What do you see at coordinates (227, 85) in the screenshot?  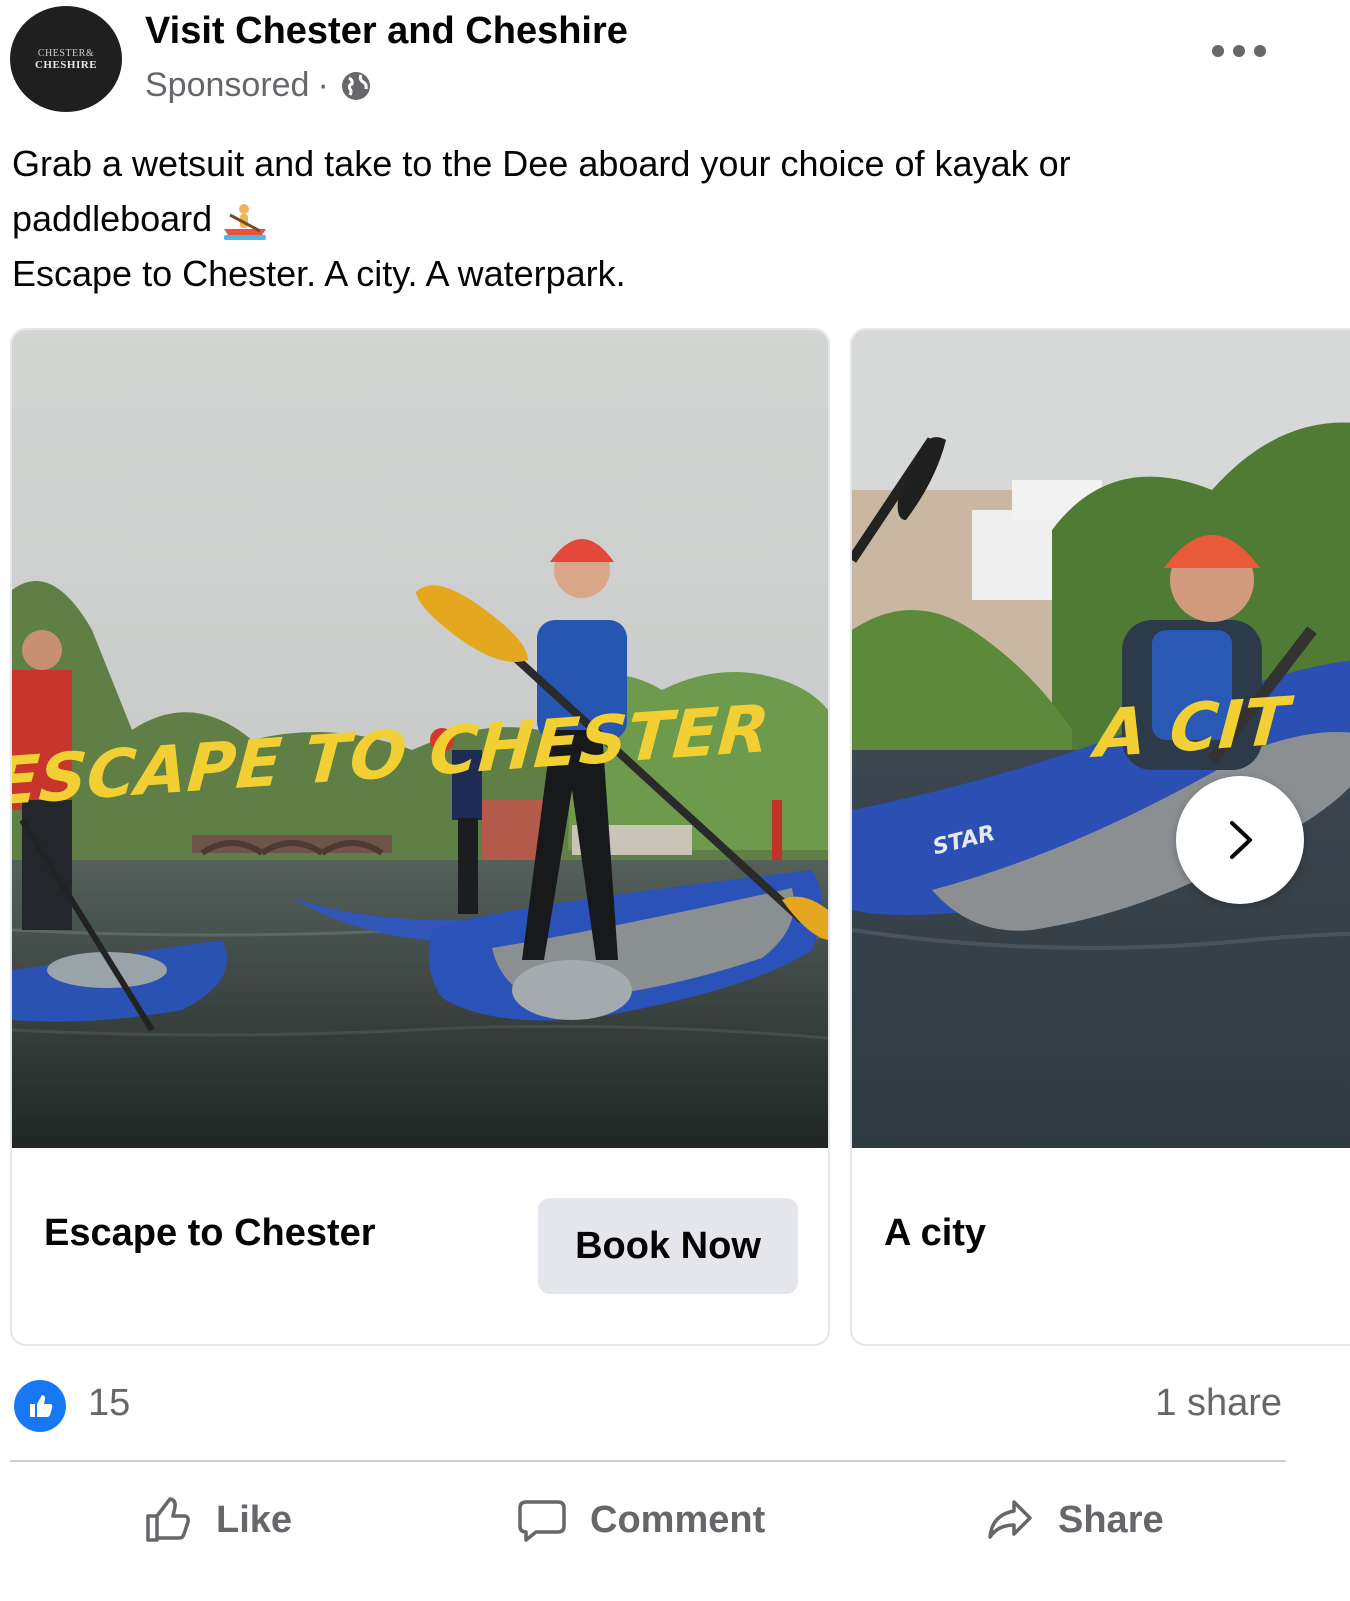 I see `sponsored-label: Sponsored` at bounding box center [227, 85].